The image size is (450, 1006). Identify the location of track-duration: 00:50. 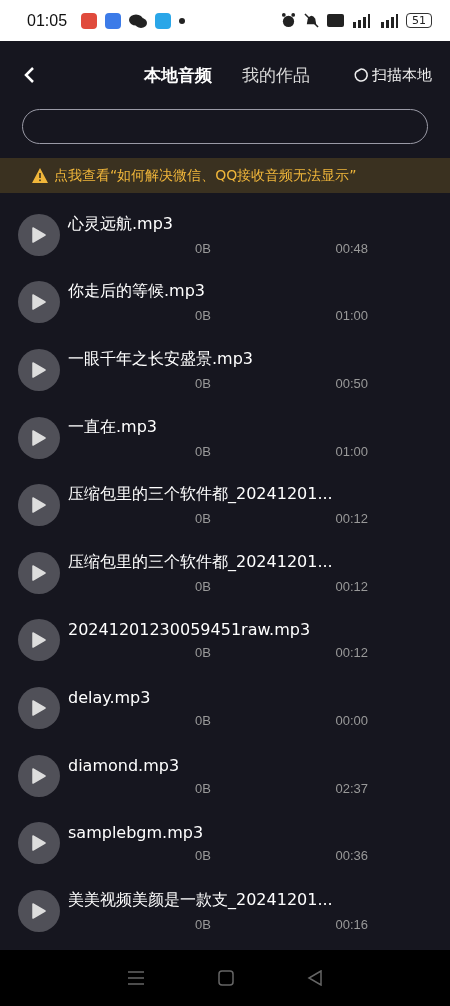
(351, 383).